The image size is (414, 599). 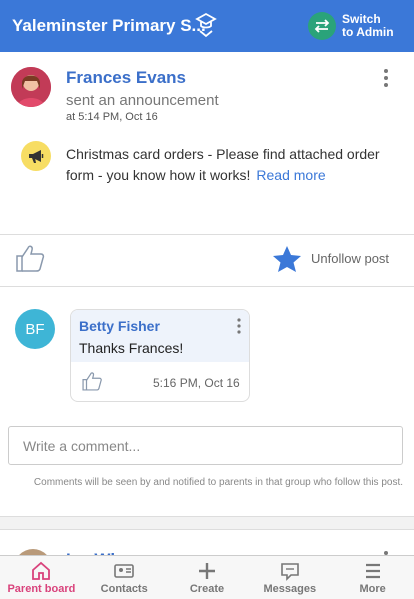 What do you see at coordinates (239, 326) in the screenshot?
I see `comment-menu-icon` at bounding box center [239, 326].